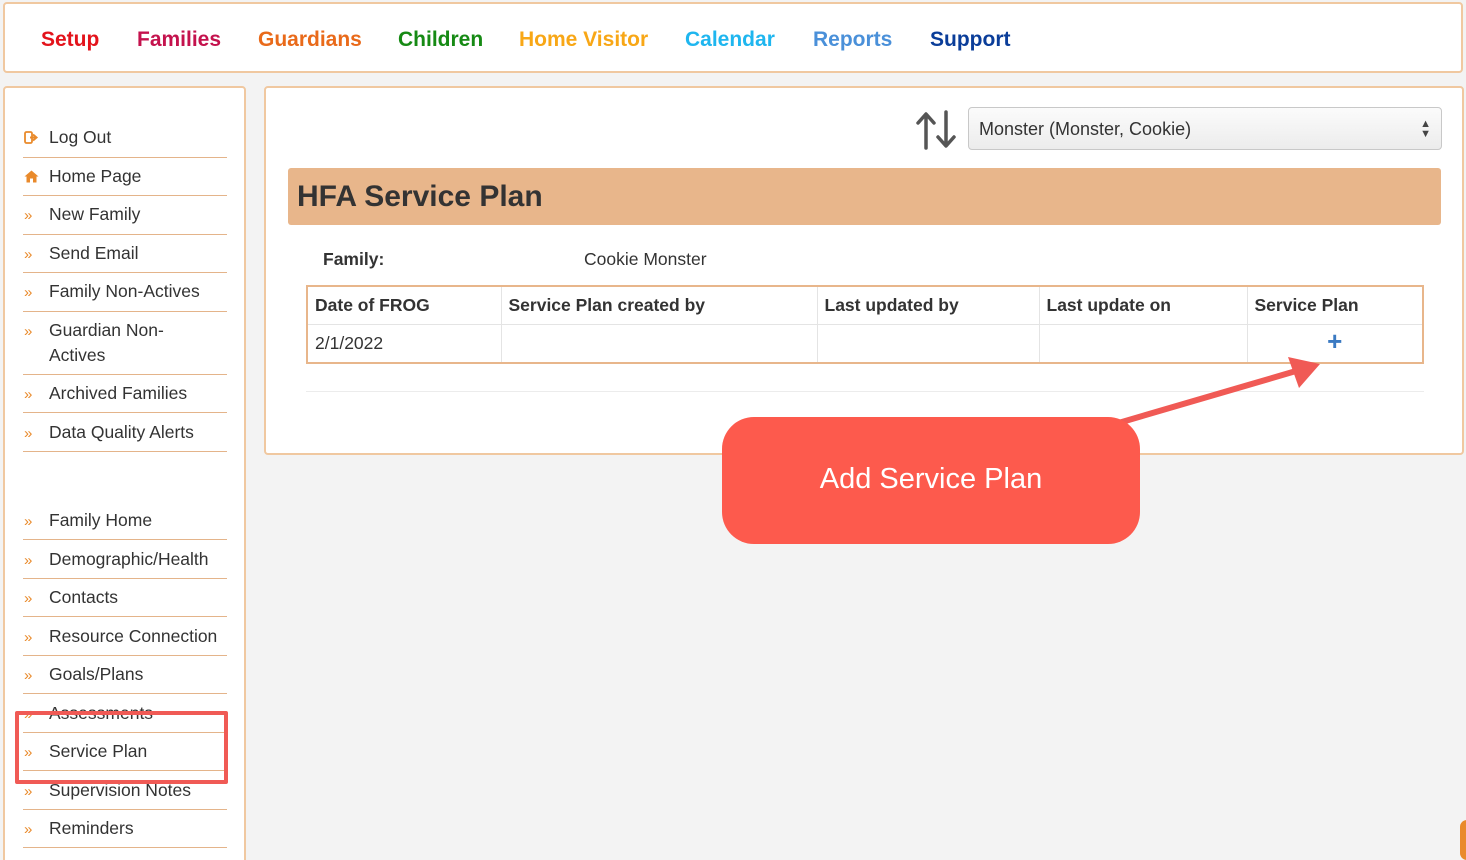 This screenshot has width=1466, height=860. What do you see at coordinates (1143, 343) in the screenshot?
I see `cell-updated-on` at bounding box center [1143, 343].